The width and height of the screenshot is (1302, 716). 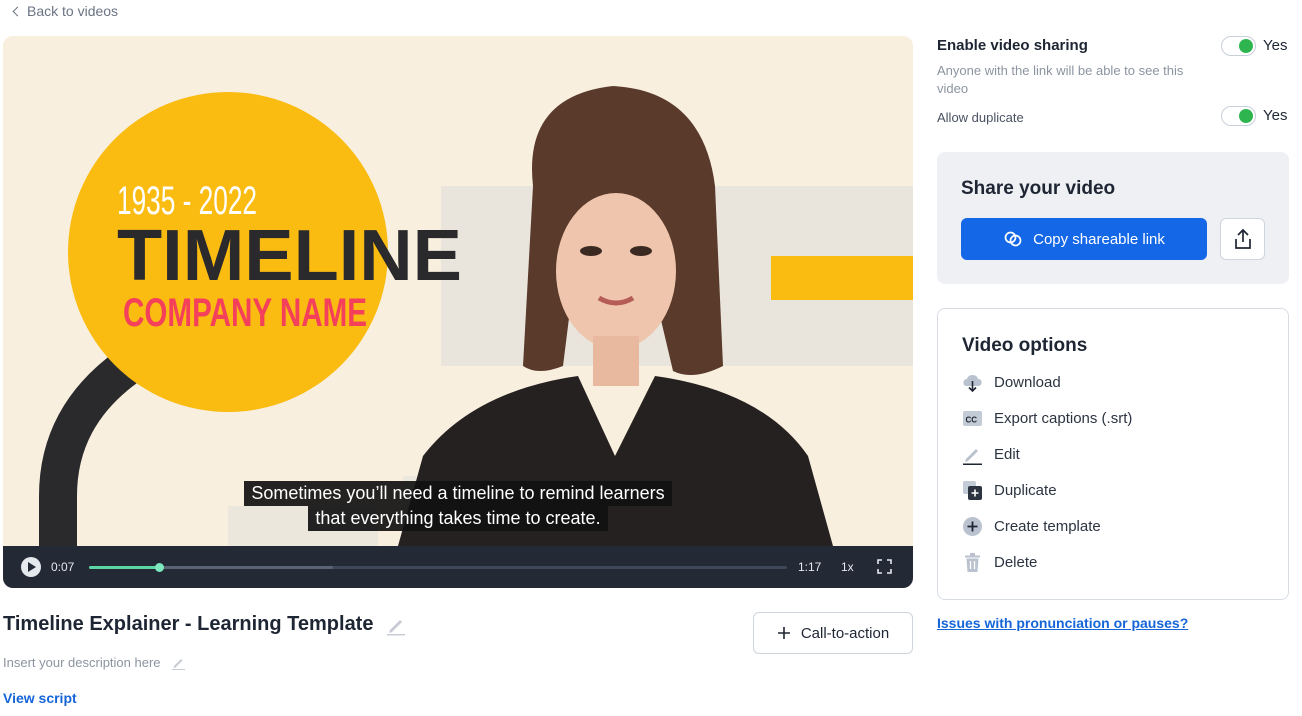 I want to click on option-label: Export captions (.srt), so click(x=1063, y=418).